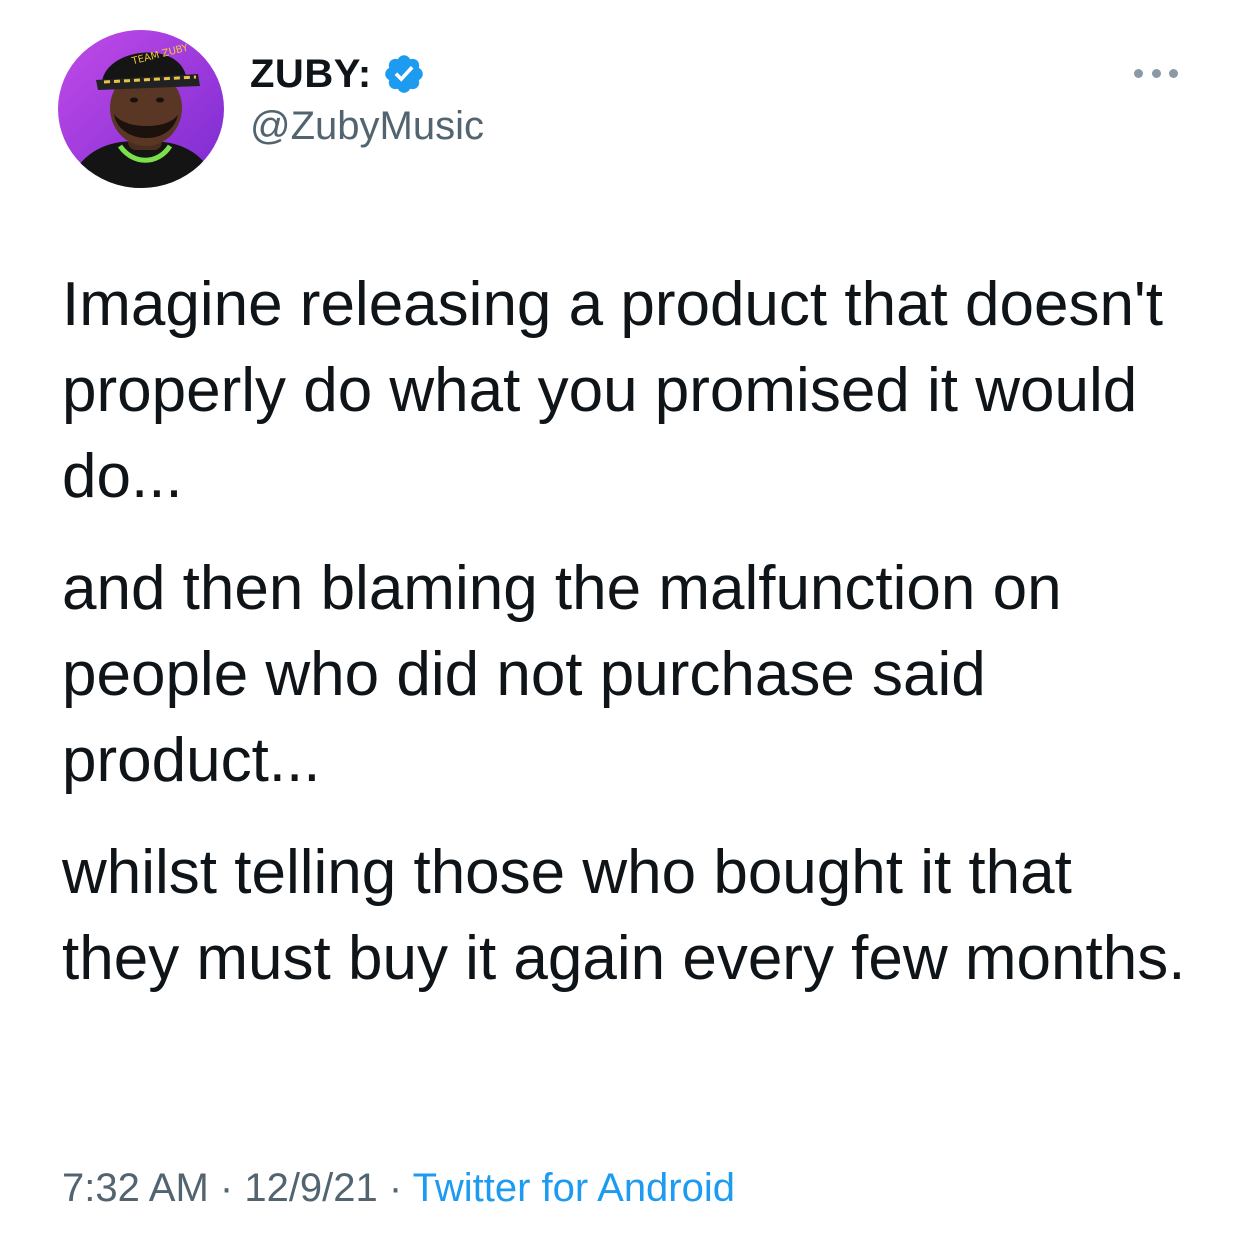 Image resolution: width=1242 pixels, height=1254 pixels. I want to click on profile-avatar: TEAM ZUBY, so click(141, 109).